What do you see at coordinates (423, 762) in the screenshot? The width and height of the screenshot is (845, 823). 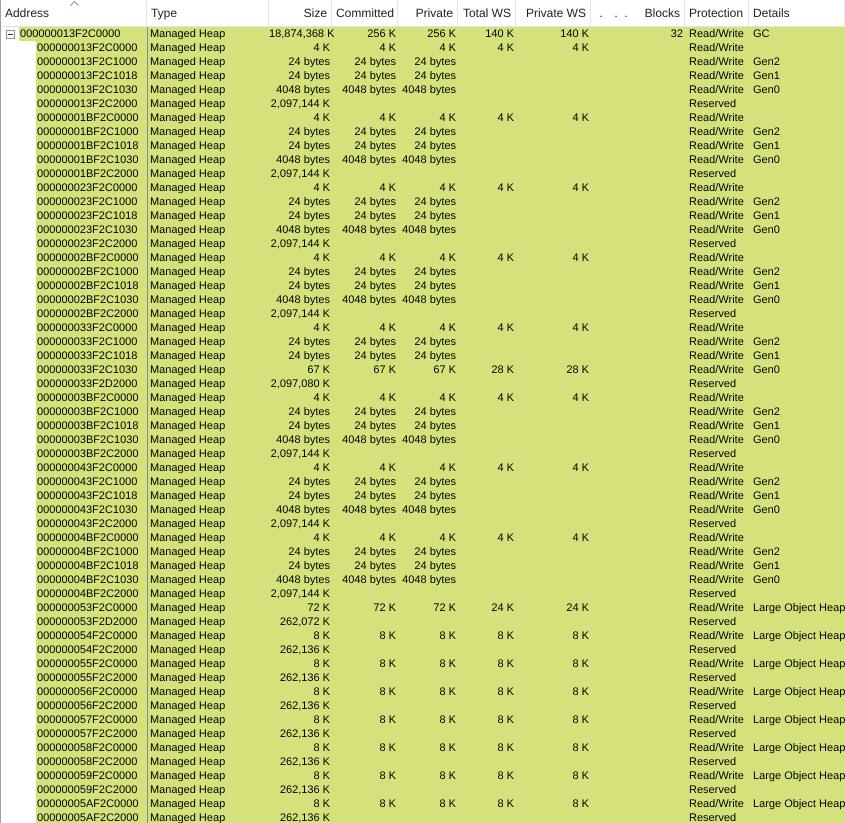 I see `table-row: 000000058F2C2000 Managed Heap 262,136 K Reserved` at bounding box center [423, 762].